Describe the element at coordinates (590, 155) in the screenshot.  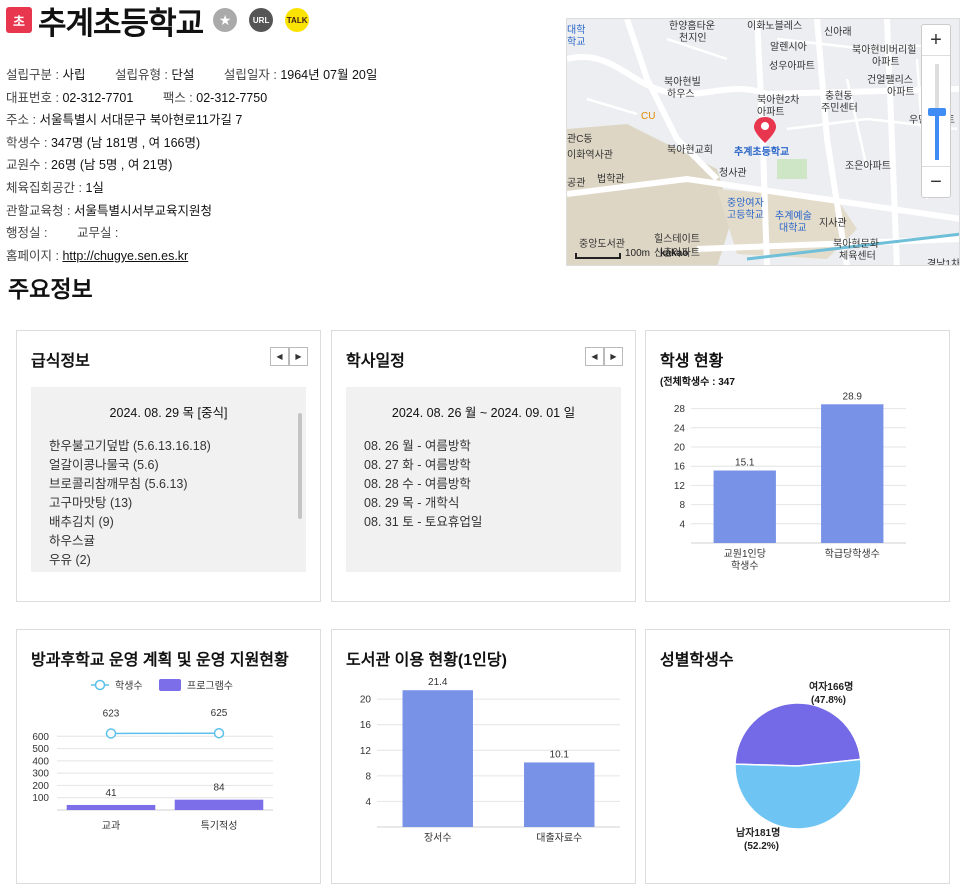
I see `svg-text: 이화역사관` at that location.